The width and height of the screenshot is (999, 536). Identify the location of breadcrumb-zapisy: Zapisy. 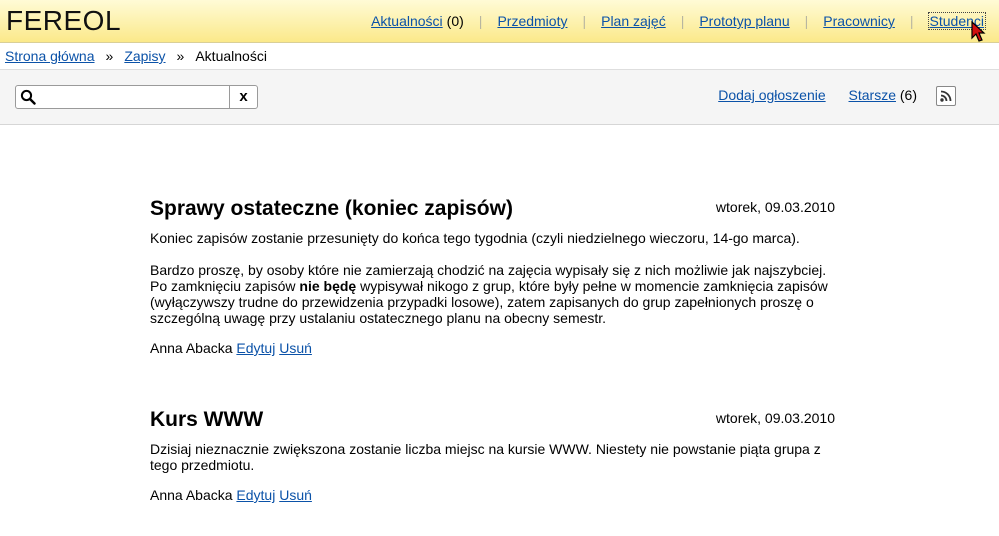
(144, 56).